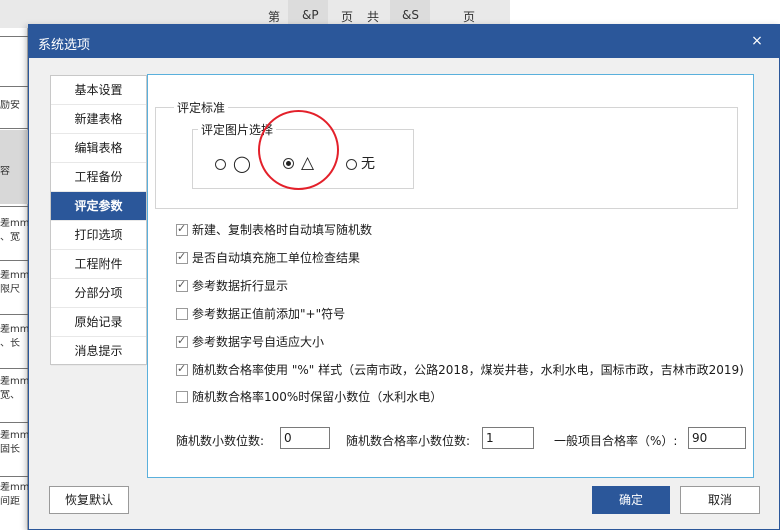 This screenshot has width=780, height=530. Describe the element at coordinates (274, 17) in the screenshot. I see `background-header-text: 第` at that location.